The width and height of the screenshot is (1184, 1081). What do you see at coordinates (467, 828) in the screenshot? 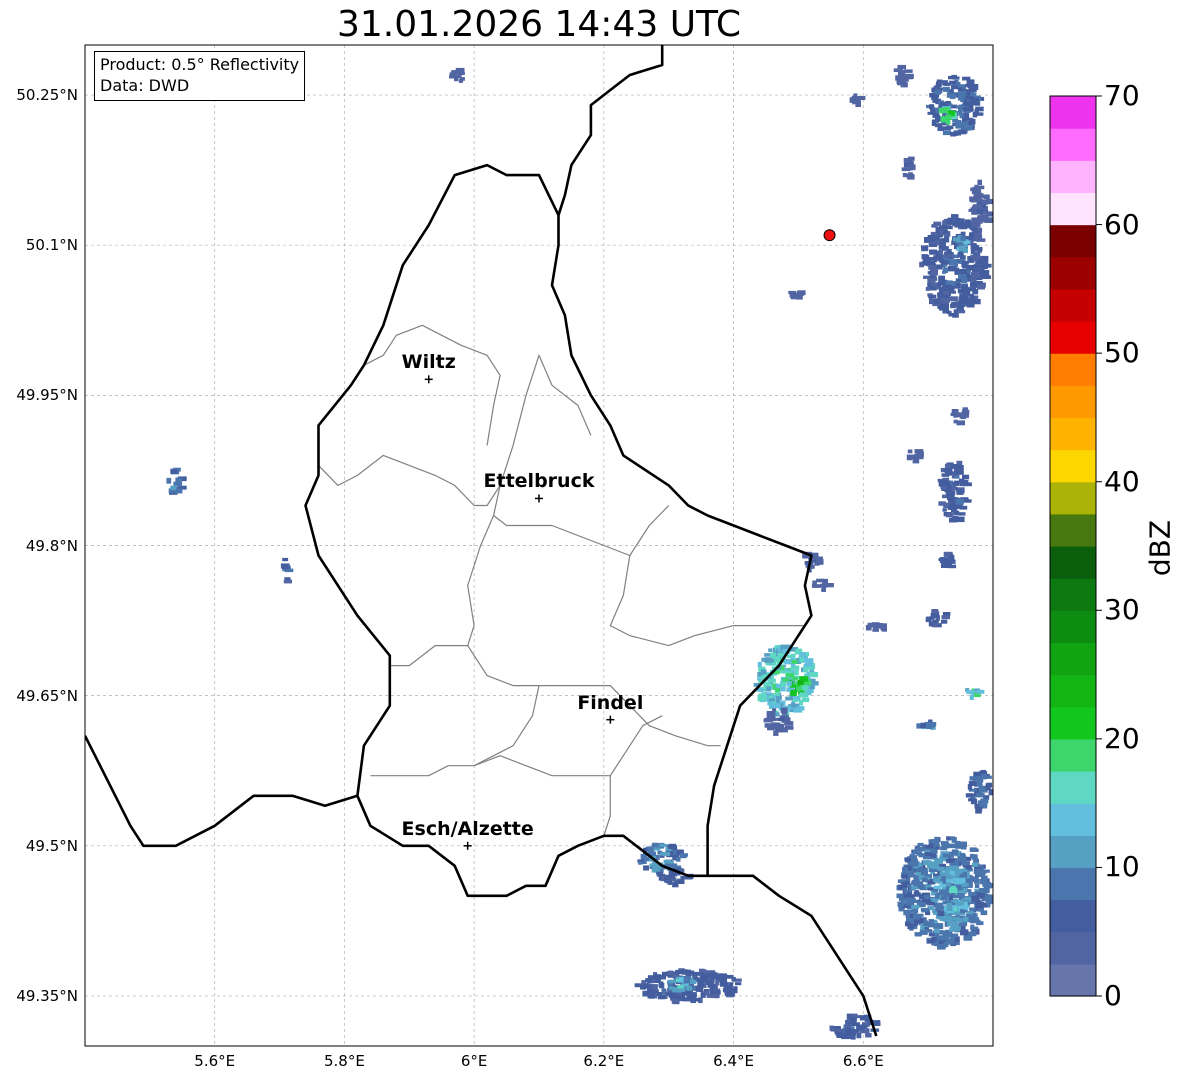
I see `city-label: Esch/Alzette` at bounding box center [467, 828].